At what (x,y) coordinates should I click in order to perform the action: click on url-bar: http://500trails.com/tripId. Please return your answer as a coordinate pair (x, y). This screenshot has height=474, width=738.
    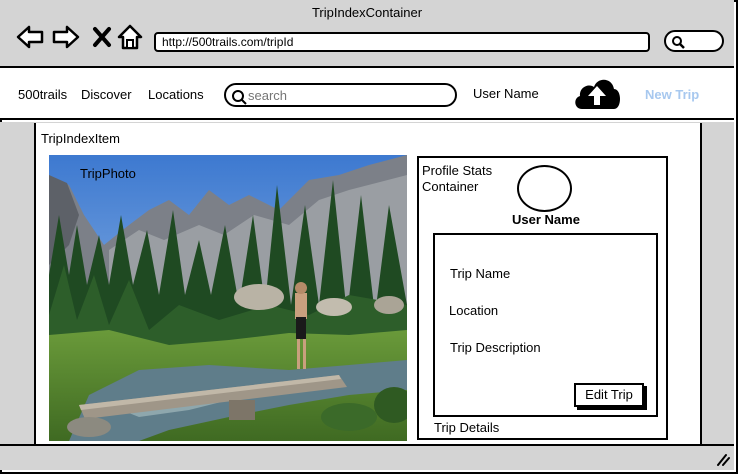
    Looking at the image, I should click on (402, 42).